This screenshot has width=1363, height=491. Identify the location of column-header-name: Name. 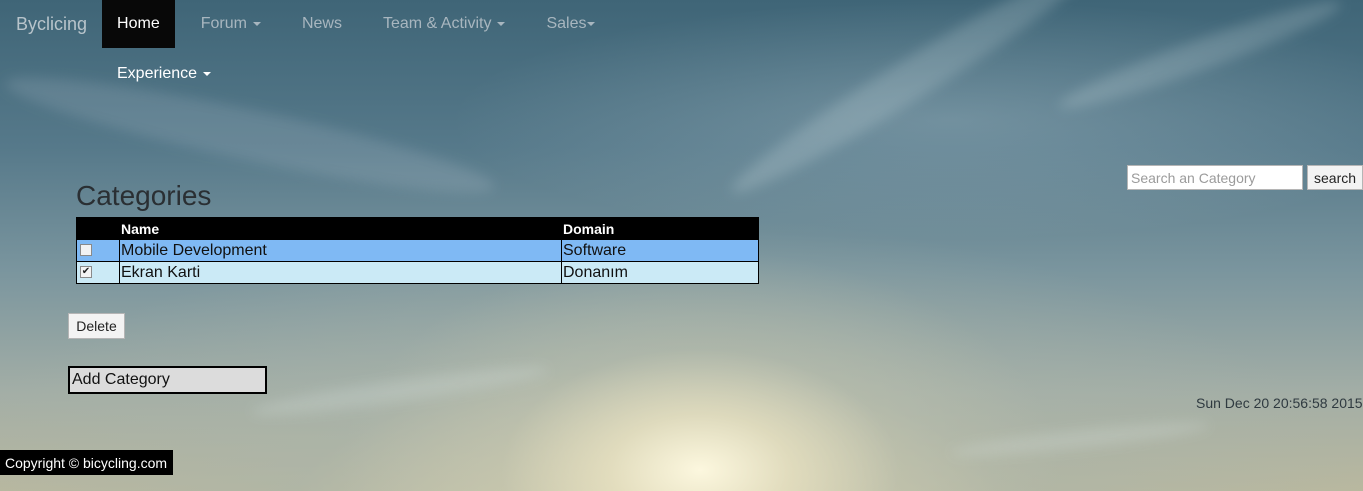
(340, 228).